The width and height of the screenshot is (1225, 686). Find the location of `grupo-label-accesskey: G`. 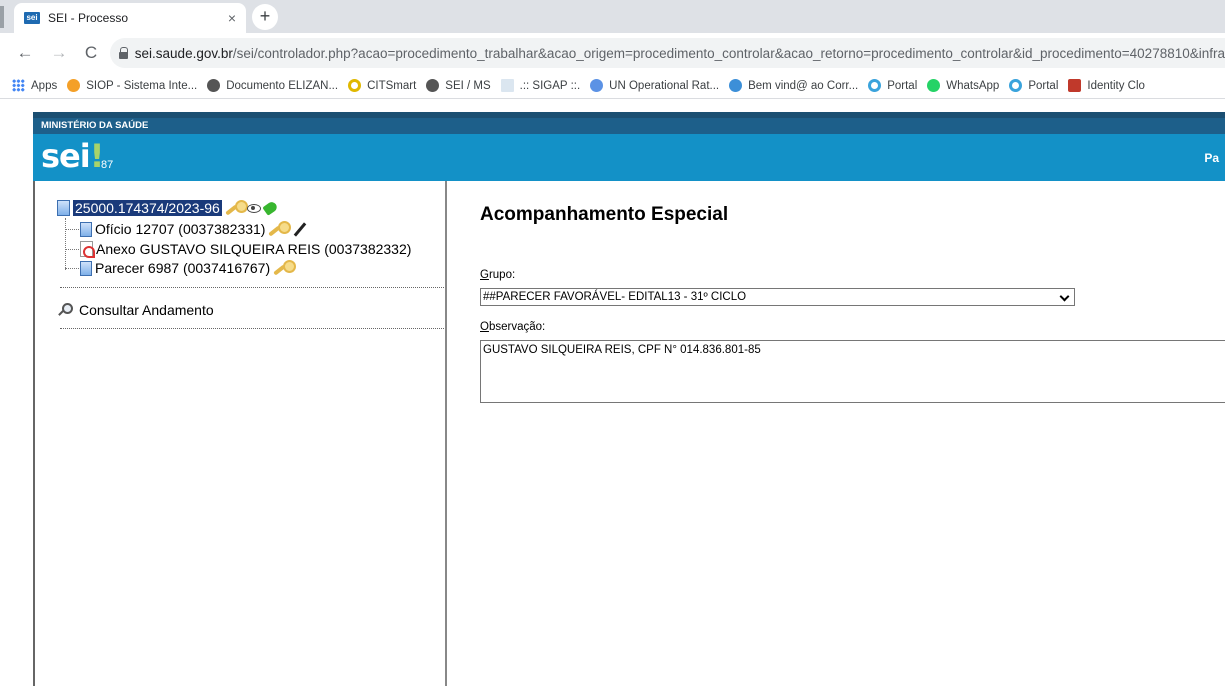

grupo-label-accesskey: G is located at coordinates (484, 275).